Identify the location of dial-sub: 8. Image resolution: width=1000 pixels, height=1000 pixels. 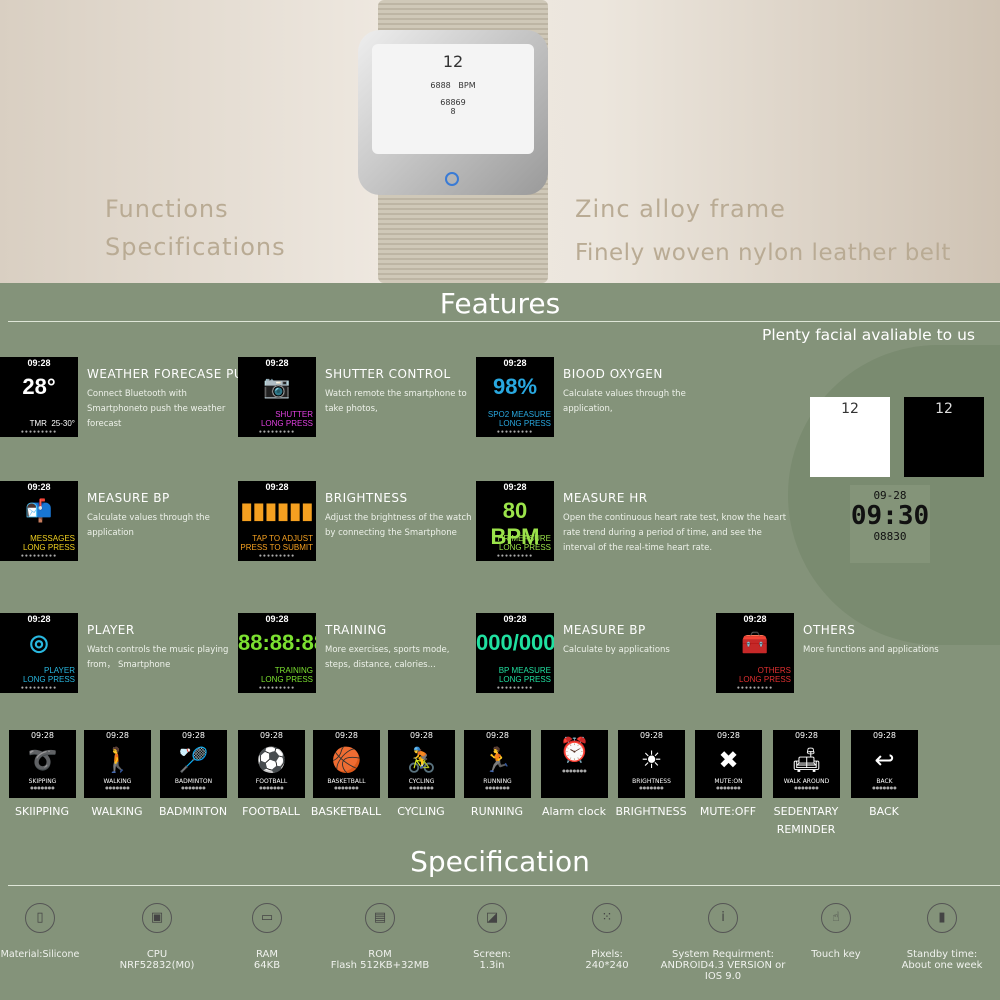
(453, 111).